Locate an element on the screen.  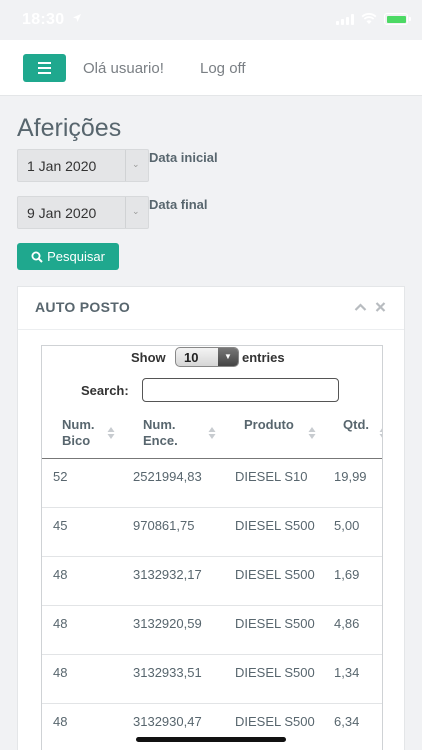
status-time: 18:30 is located at coordinates (43, 19).